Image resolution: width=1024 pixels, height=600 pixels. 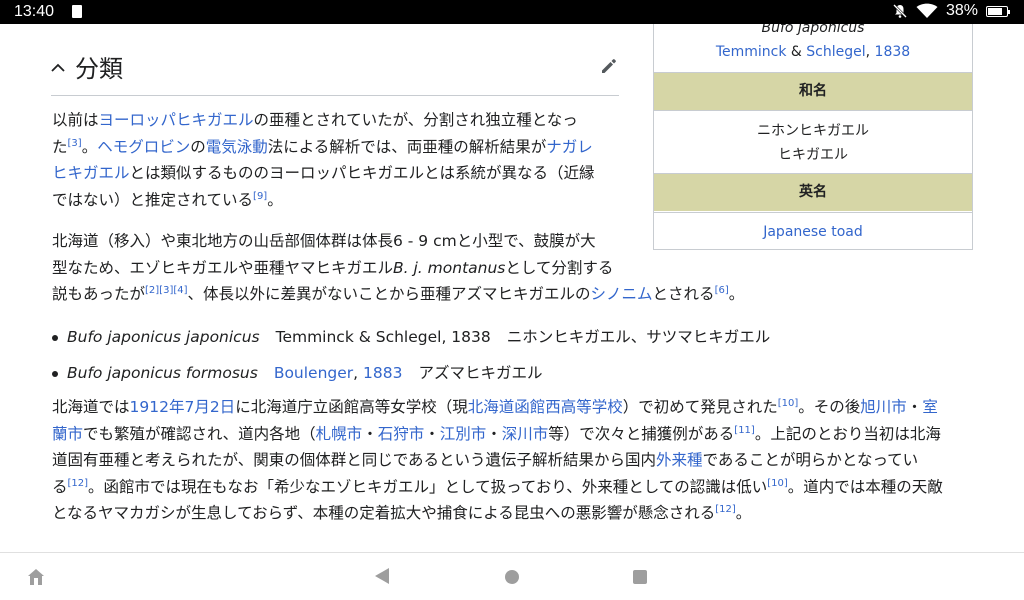 What do you see at coordinates (463, 434) in the screenshot?
I see `link-ebetsu: 江別市` at bounding box center [463, 434].